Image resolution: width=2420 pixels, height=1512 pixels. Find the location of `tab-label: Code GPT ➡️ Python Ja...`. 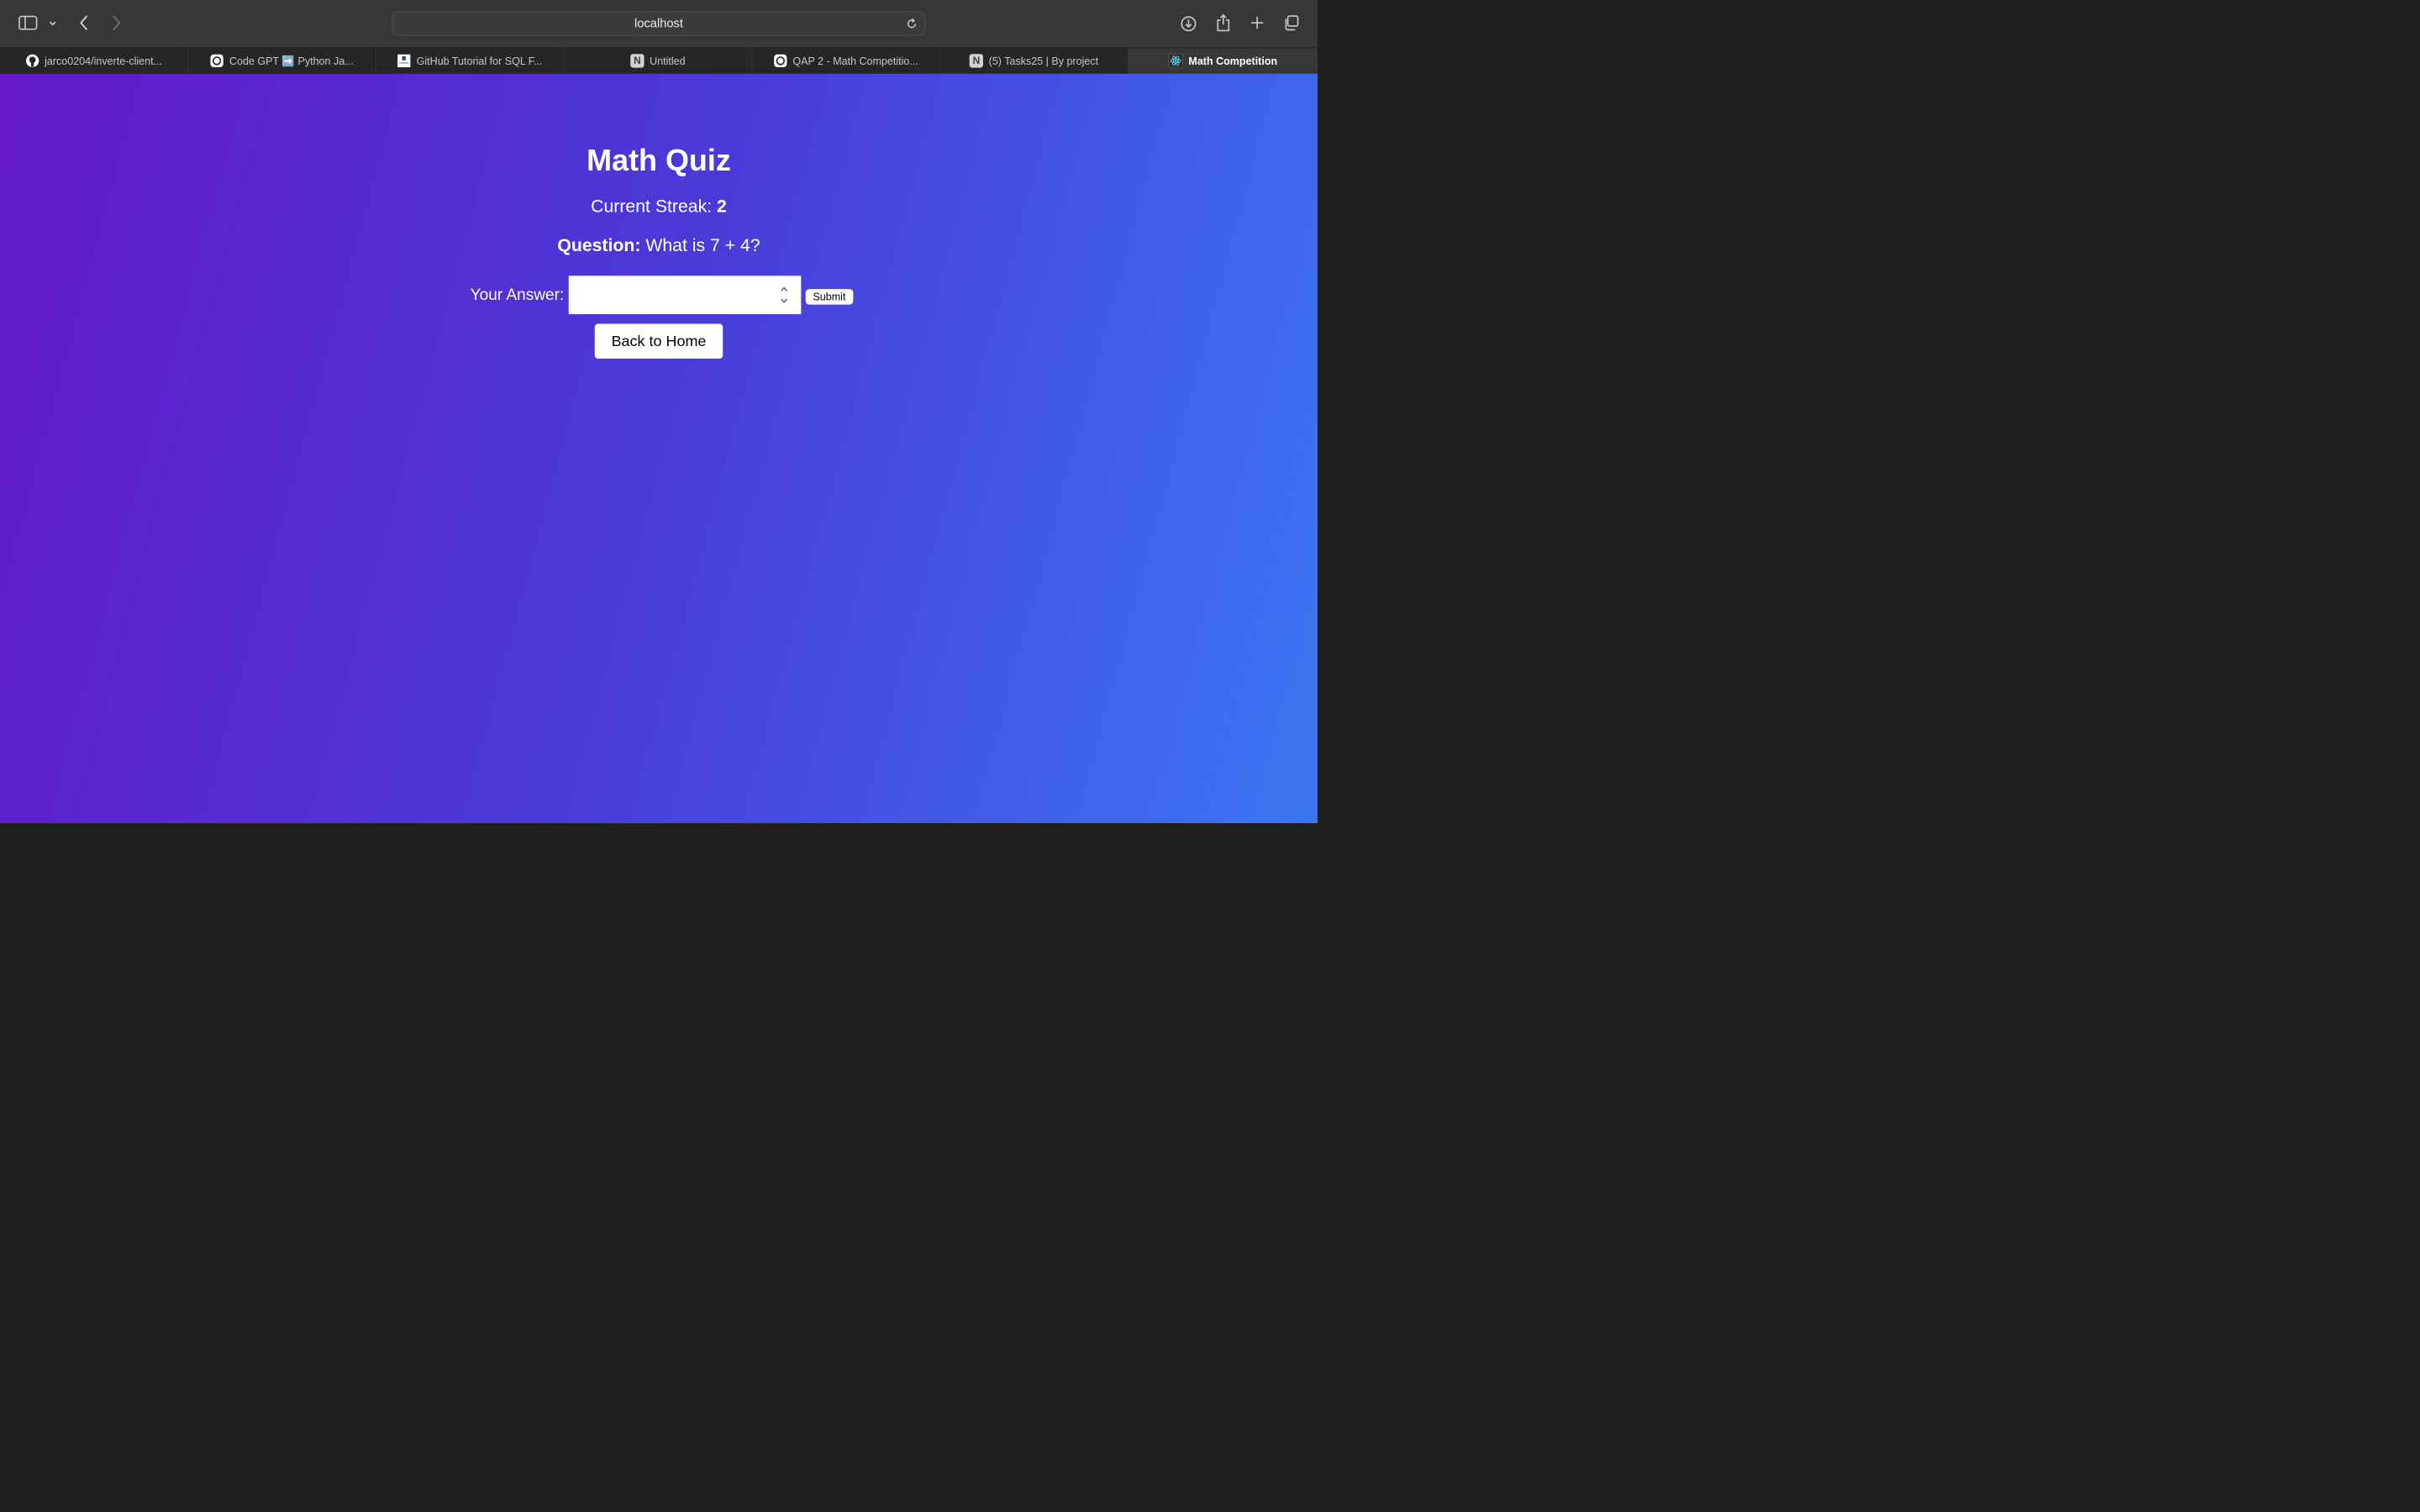

tab-label: Code GPT ➡️ Python Ja... is located at coordinates (291, 61).